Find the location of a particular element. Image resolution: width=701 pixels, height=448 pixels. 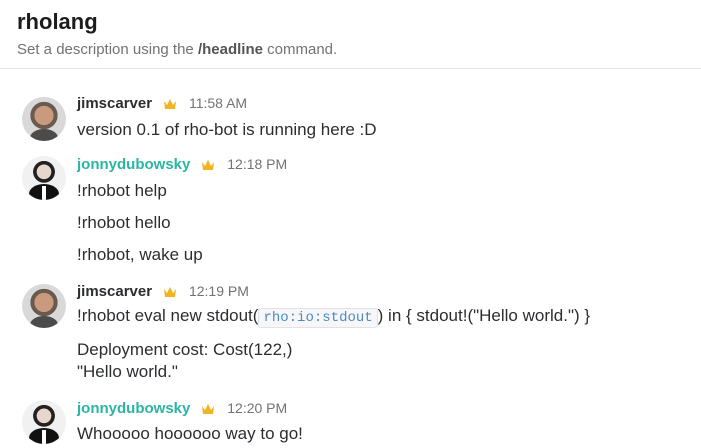

inline-code: rho:io:stdout is located at coordinates (318, 318).